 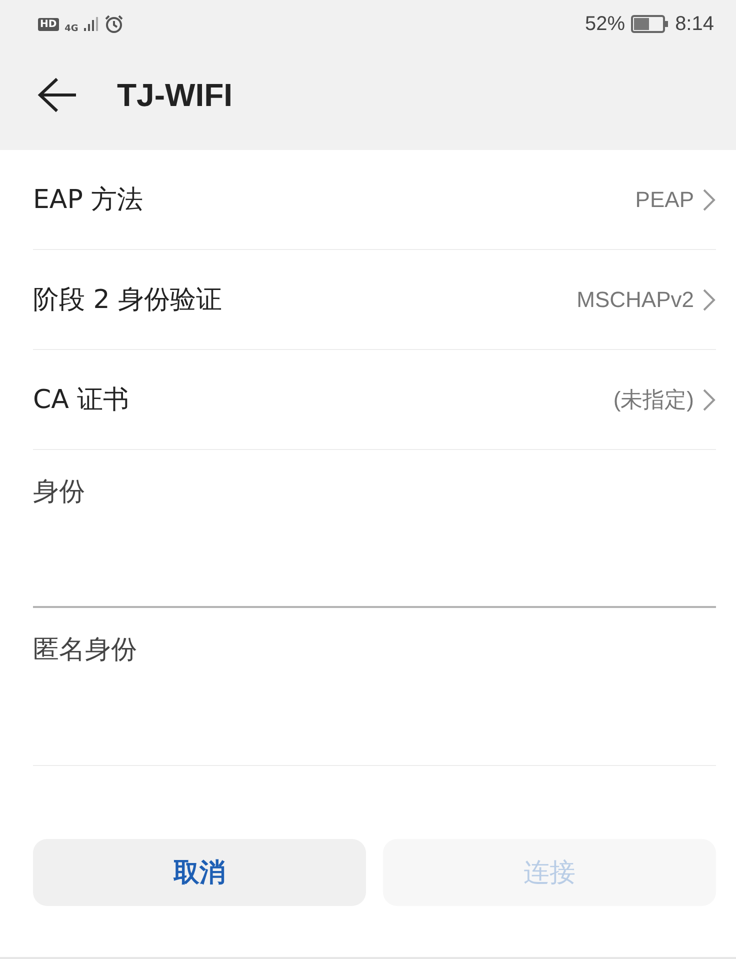 I want to click on hd-badge: HD, so click(x=48, y=24).